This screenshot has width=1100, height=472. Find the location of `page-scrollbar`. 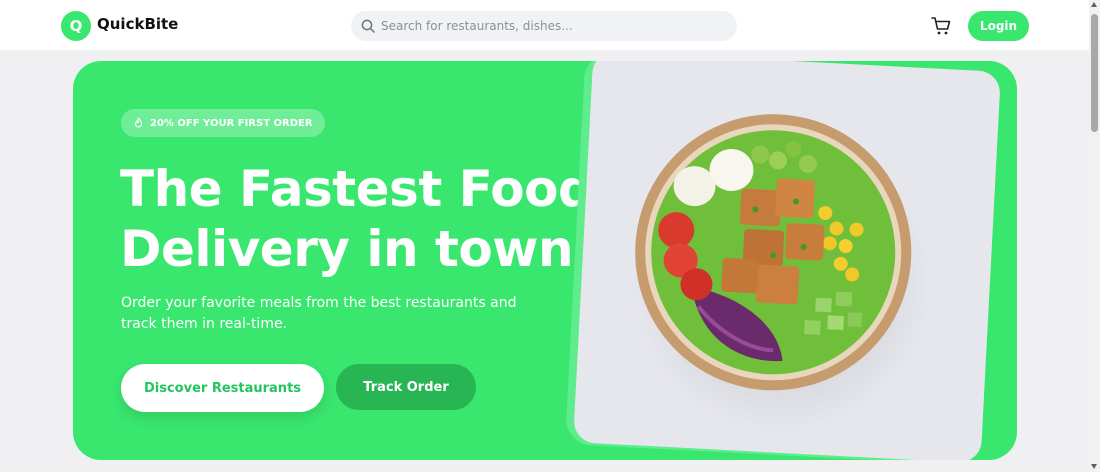

page-scrollbar is located at coordinates (1094, 236).